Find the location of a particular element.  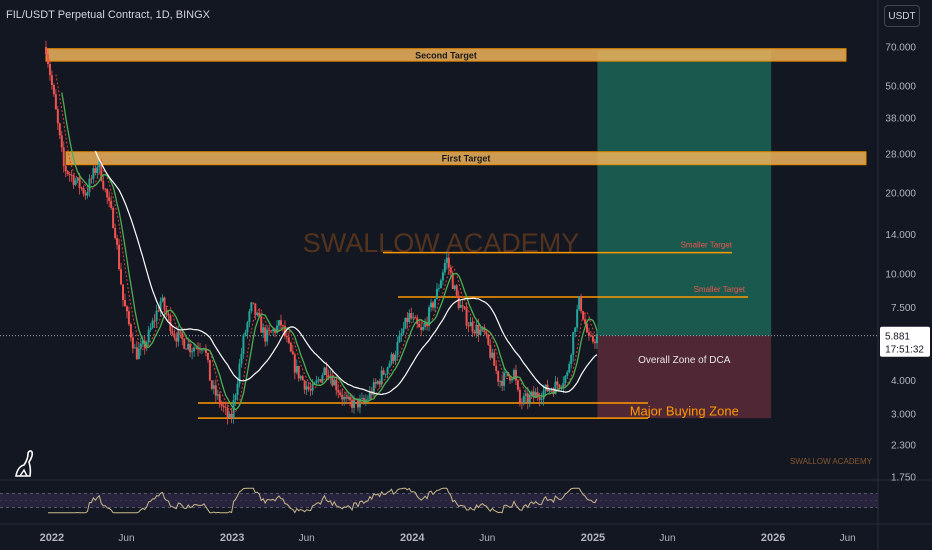

price-tick-label: 3.000 is located at coordinates (903, 415).